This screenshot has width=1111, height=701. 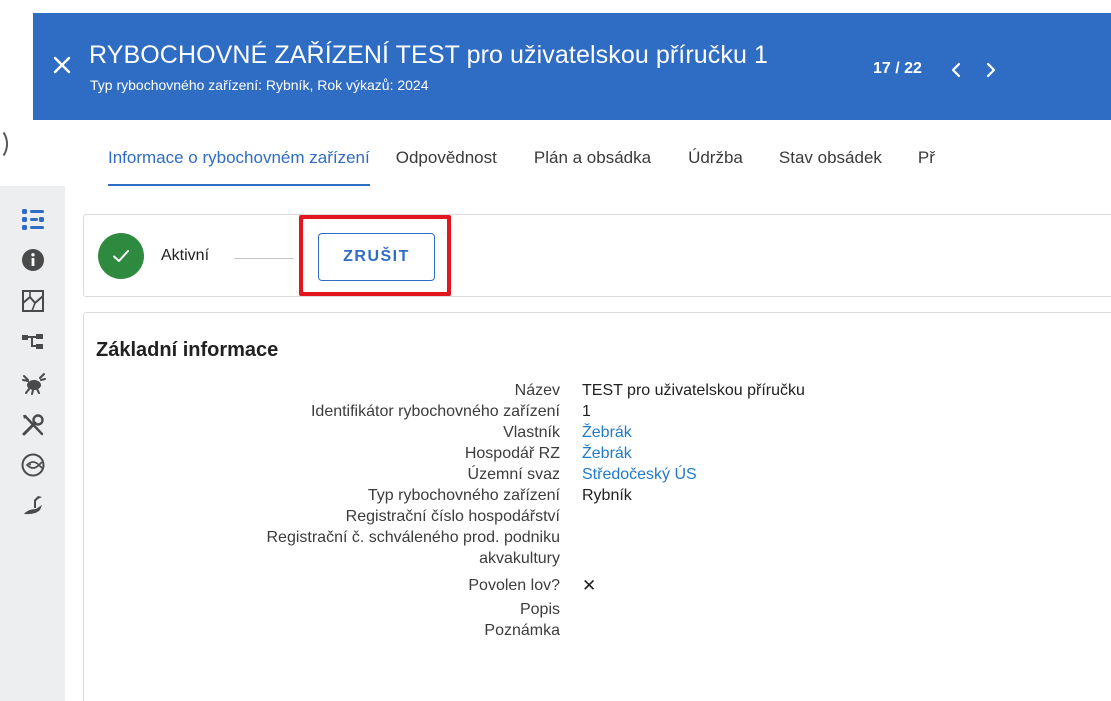 I want to click on field-label: Název, so click(x=537, y=390).